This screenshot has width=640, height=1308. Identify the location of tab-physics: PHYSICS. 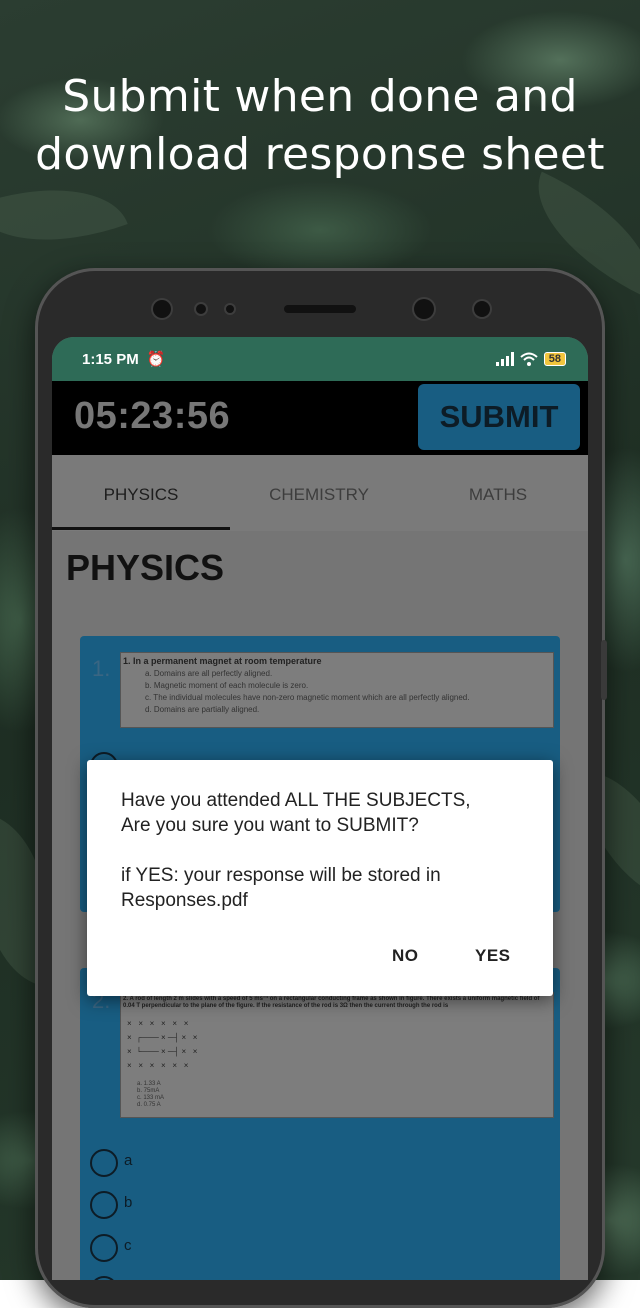
(141, 495).